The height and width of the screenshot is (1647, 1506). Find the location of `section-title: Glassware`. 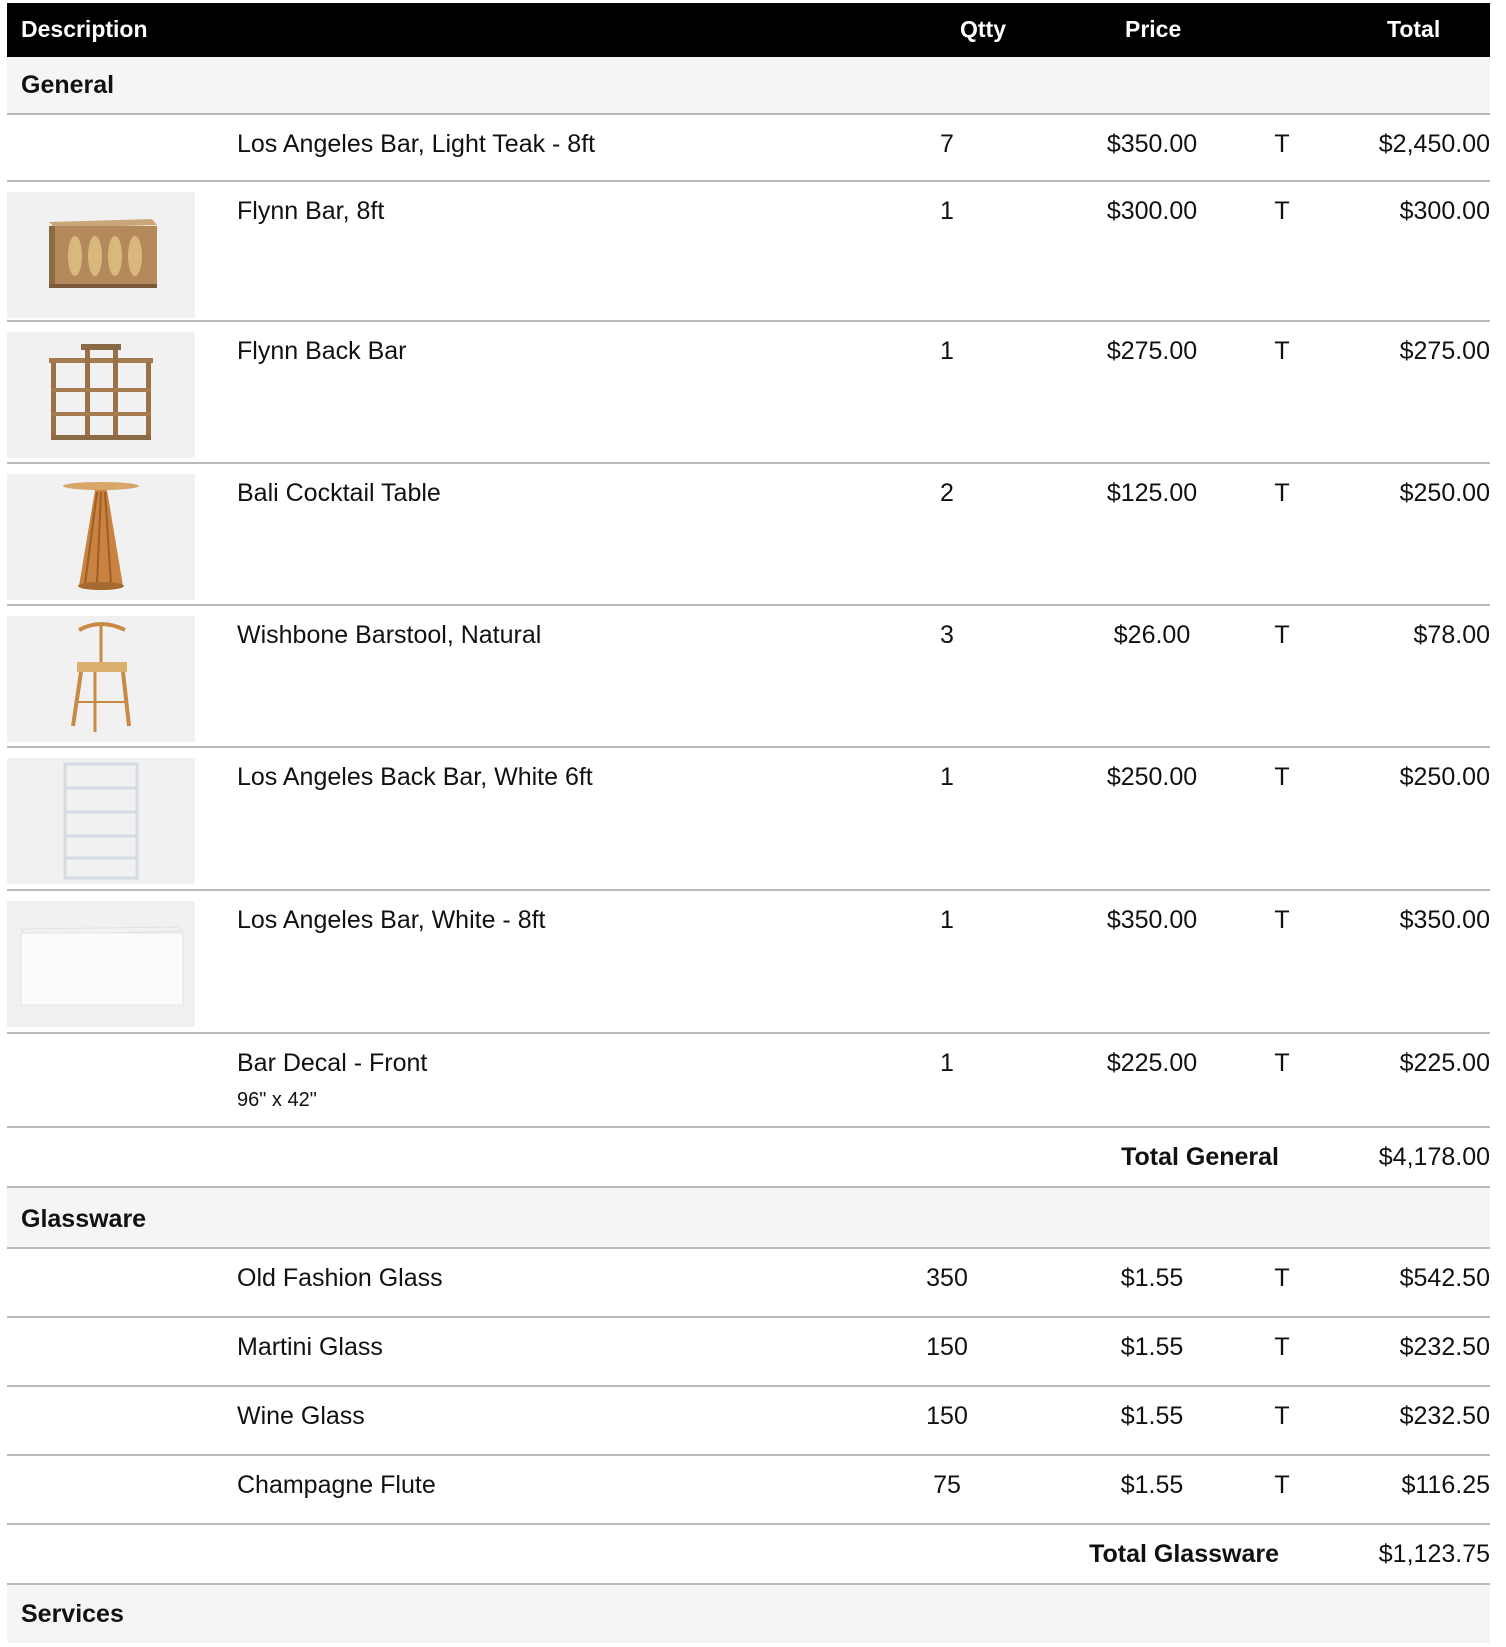

section-title: Glassware is located at coordinates (84, 1219).